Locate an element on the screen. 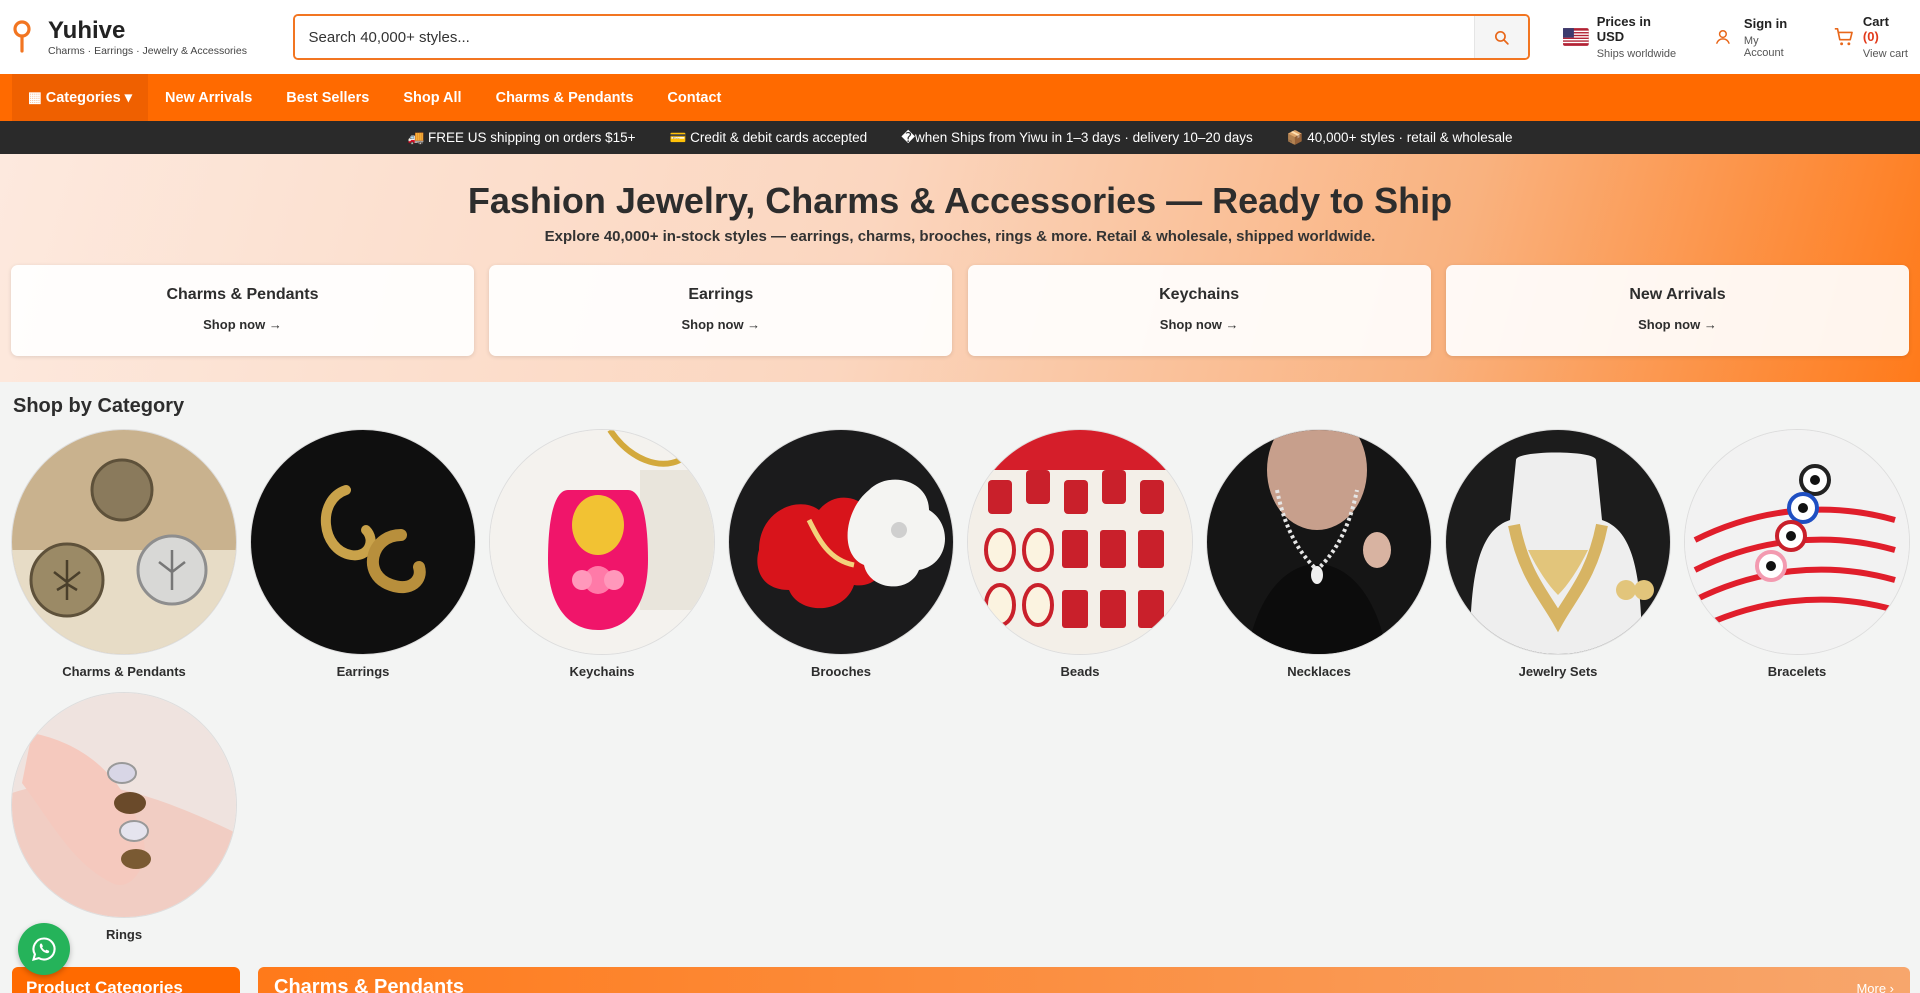 The width and height of the screenshot is (1920, 993). hero-card-title: Charms & Pendants is located at coordinates (242, 294).